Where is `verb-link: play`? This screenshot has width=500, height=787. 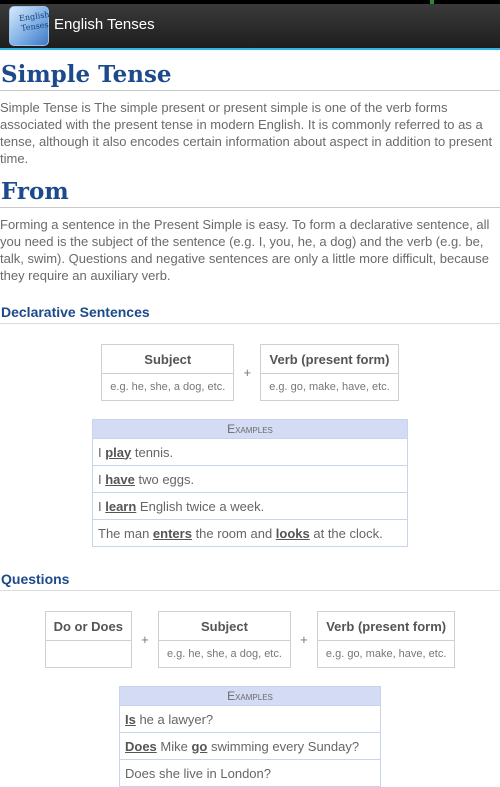 verb-link: play is located at coordinates (118, 452).